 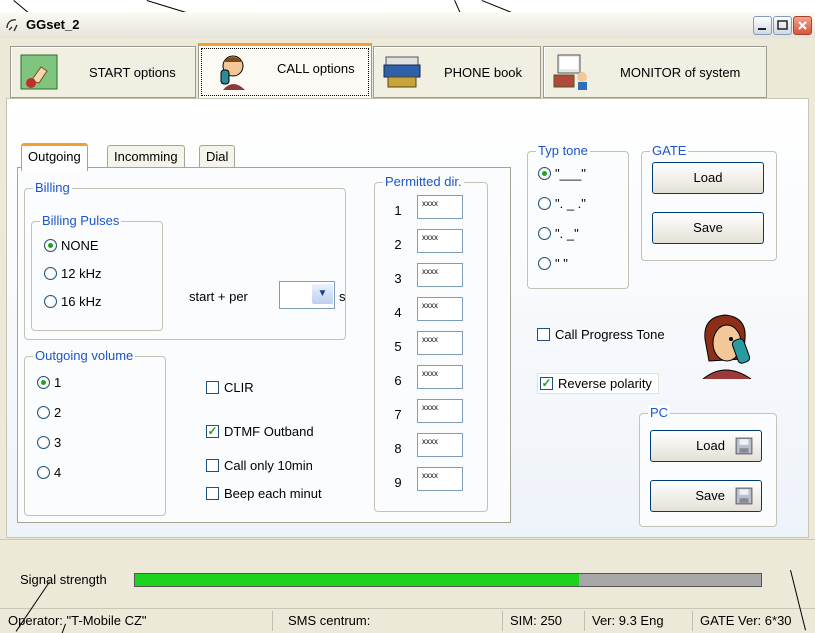 I want to click on tone-pattern-3-radio: ". _", so click(x=558, y=233).